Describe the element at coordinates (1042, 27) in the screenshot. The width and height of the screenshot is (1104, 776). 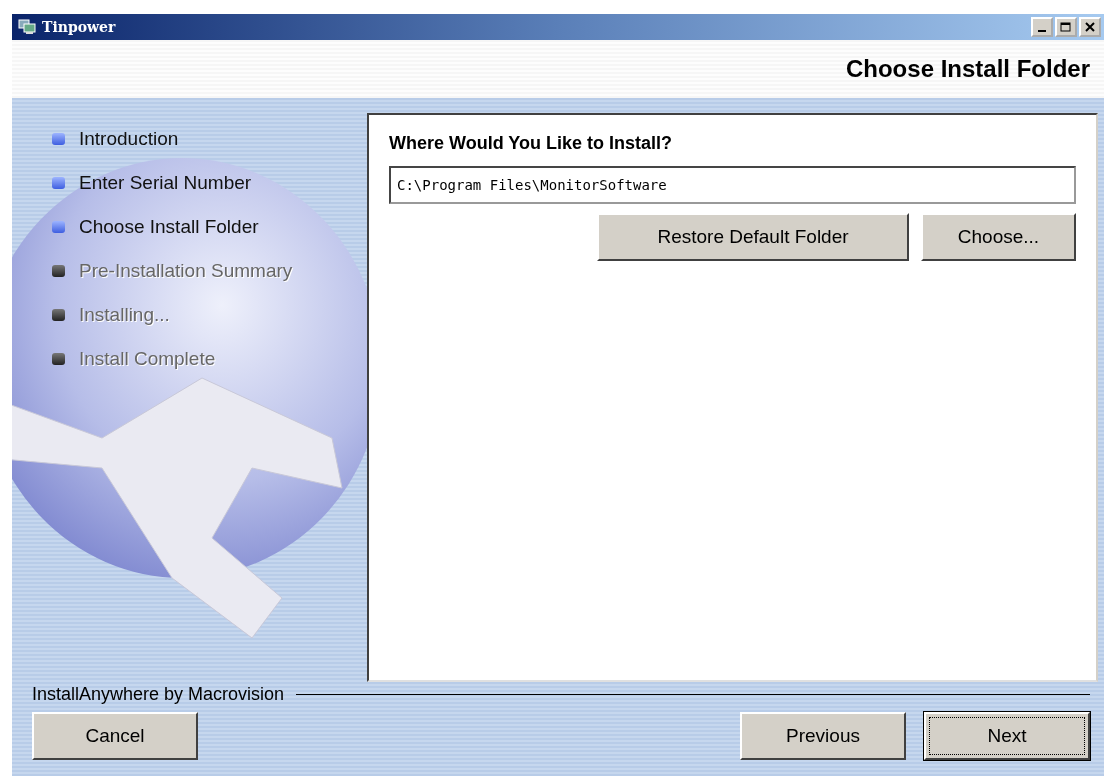
I see `minimize-button` at that location.